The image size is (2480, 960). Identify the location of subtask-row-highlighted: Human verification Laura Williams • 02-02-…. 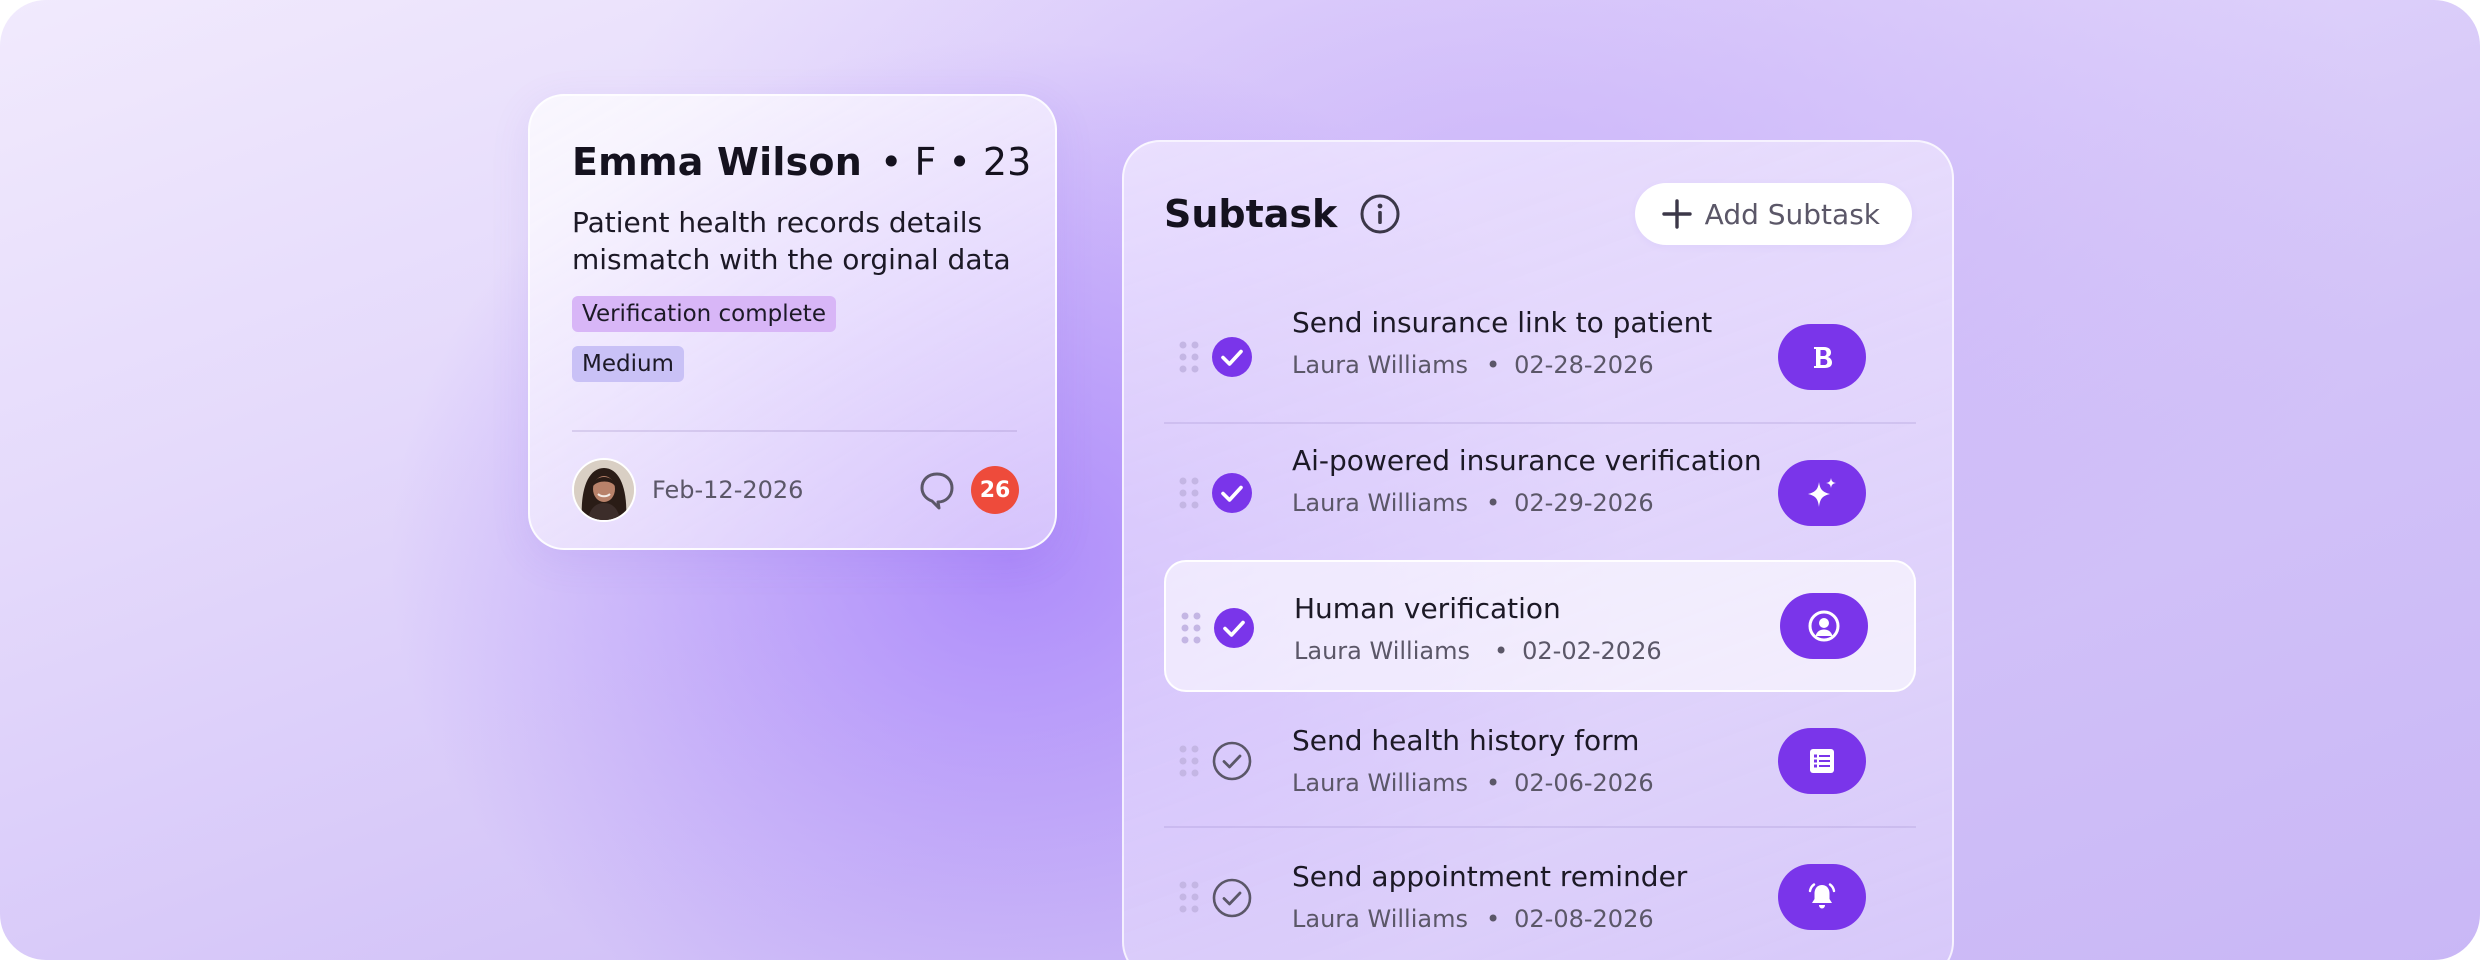
(1540, 626).